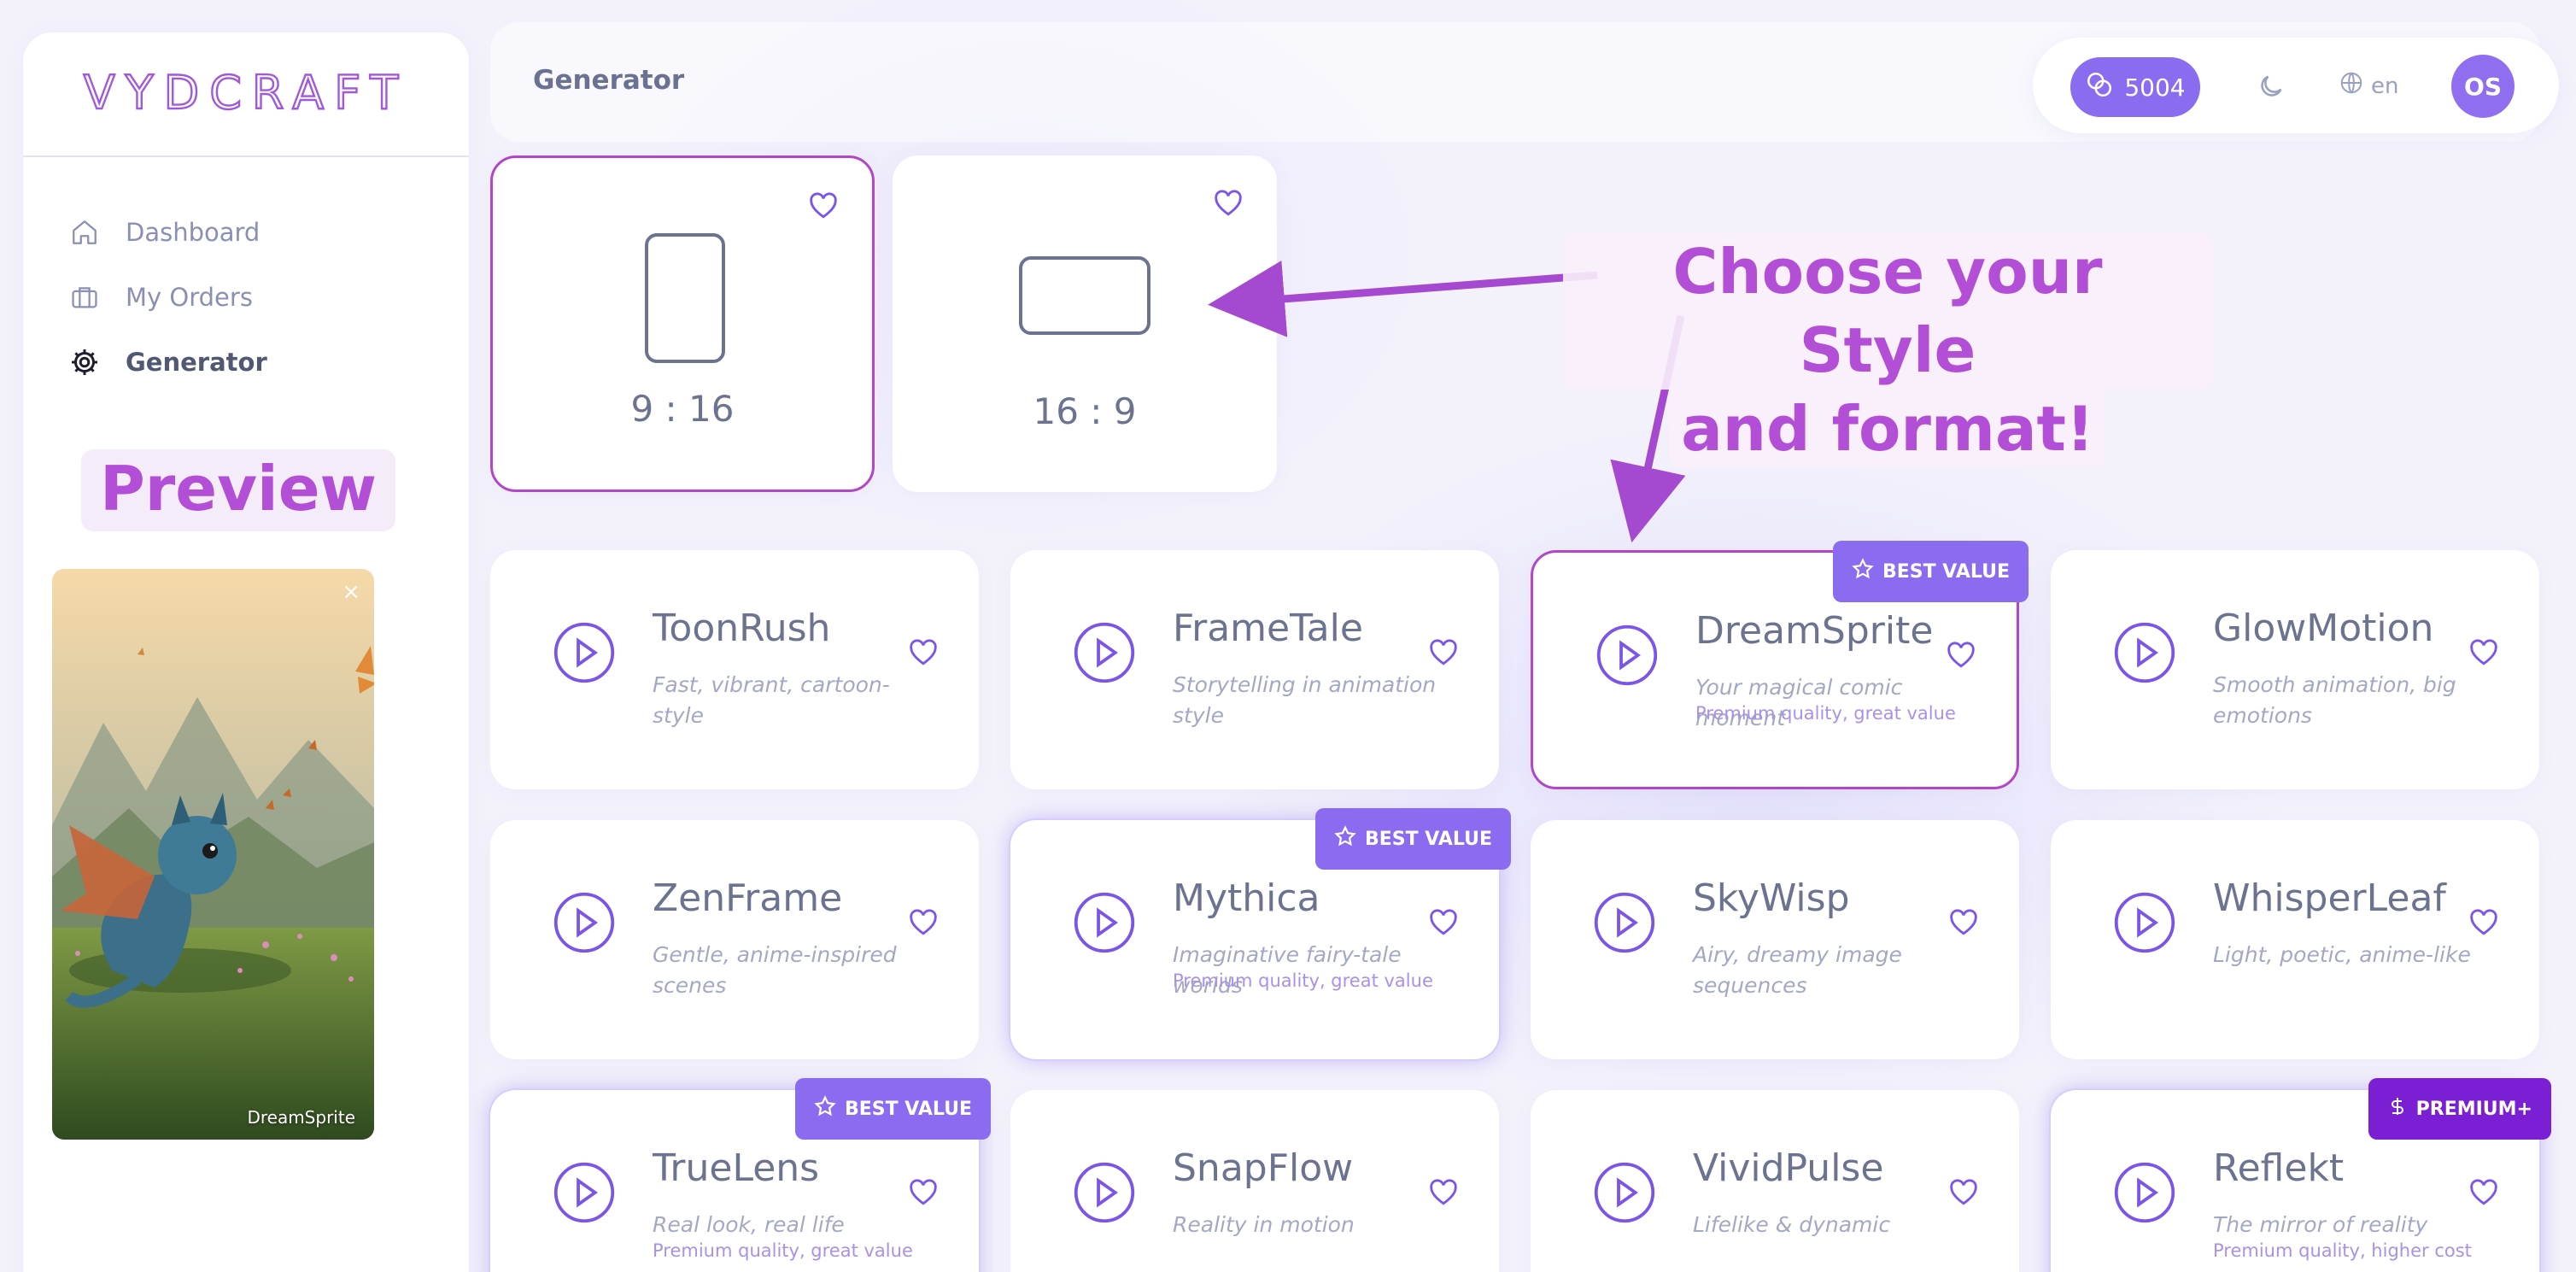 This screenshot has width=2576, height=1272. I want to click on logo: VYDCRAFT, so click(246, 94).